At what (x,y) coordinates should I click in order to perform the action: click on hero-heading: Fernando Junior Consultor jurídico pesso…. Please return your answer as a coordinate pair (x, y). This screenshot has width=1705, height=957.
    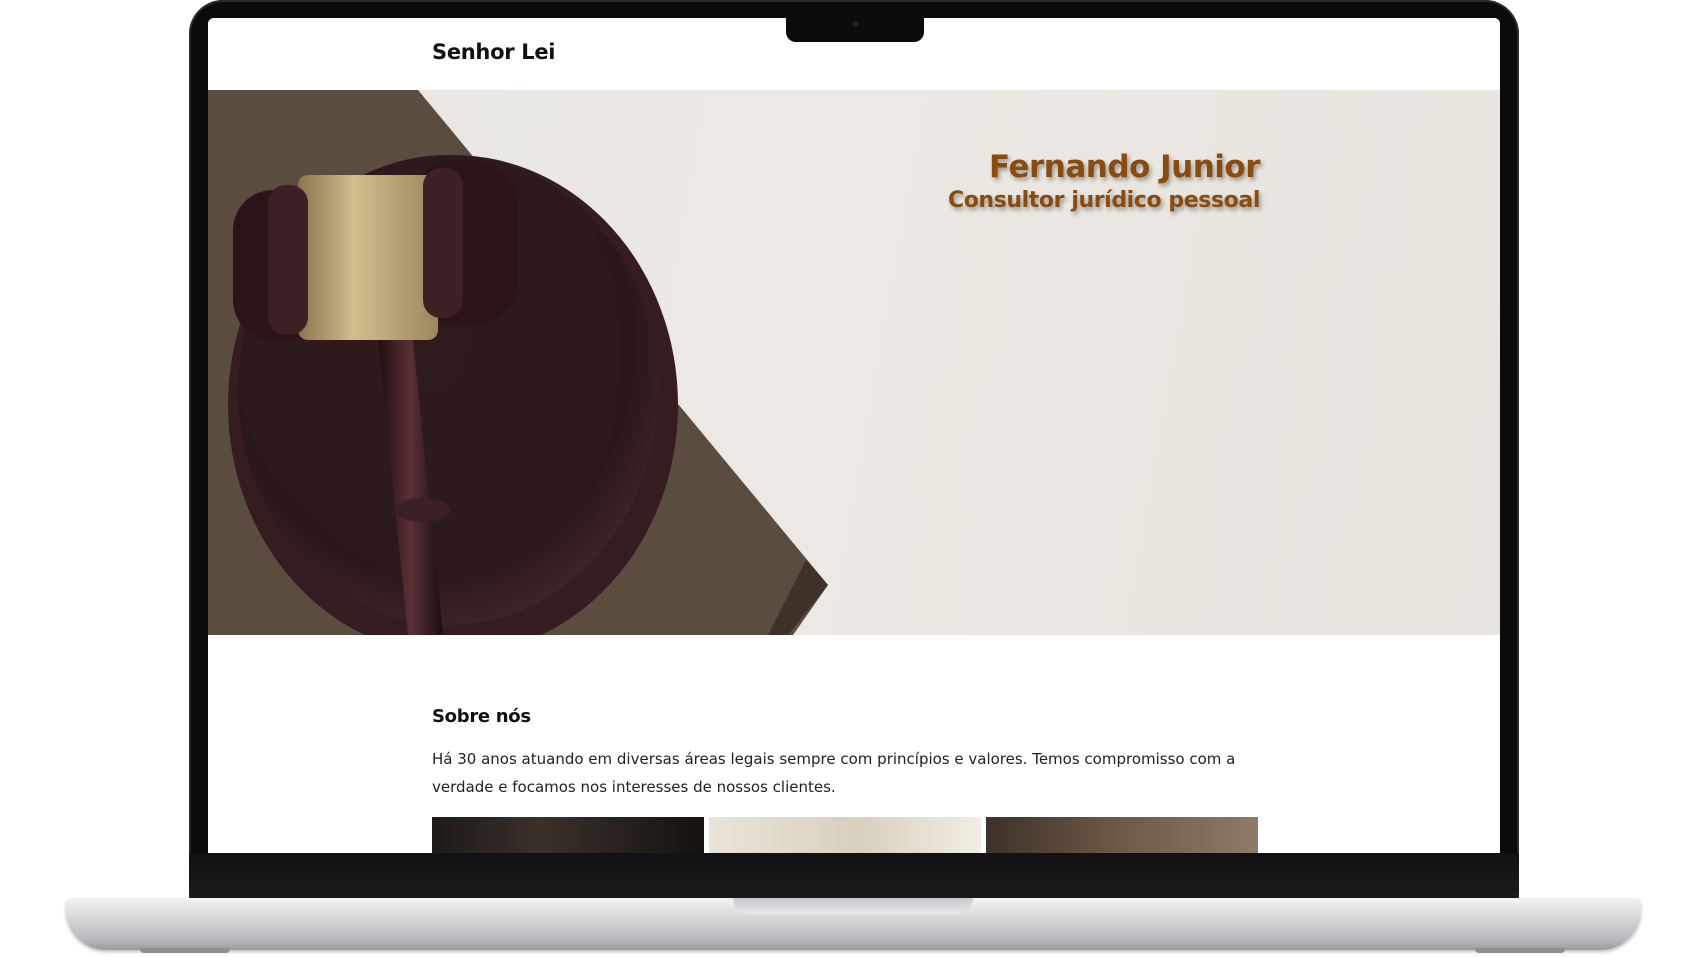
    Looking at the image, I should click on (1104, 182).